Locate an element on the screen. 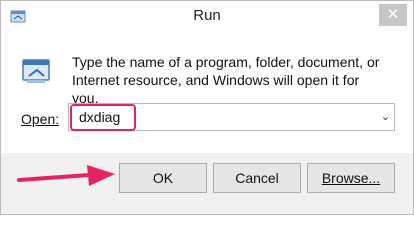 The height and width of the screenshot is (240, 414). ok-button: OK is located at coordinates (163, 178).